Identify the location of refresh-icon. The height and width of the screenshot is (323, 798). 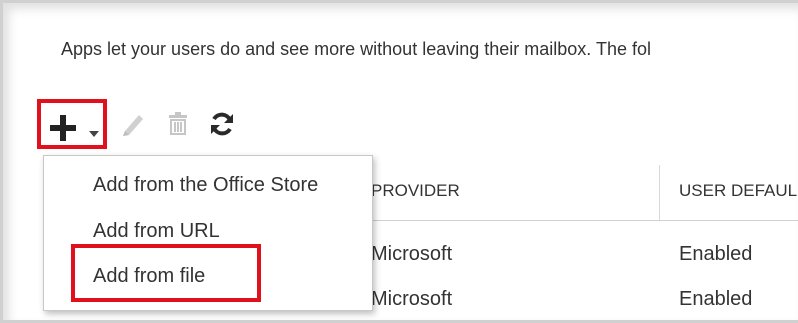
(222, 126).